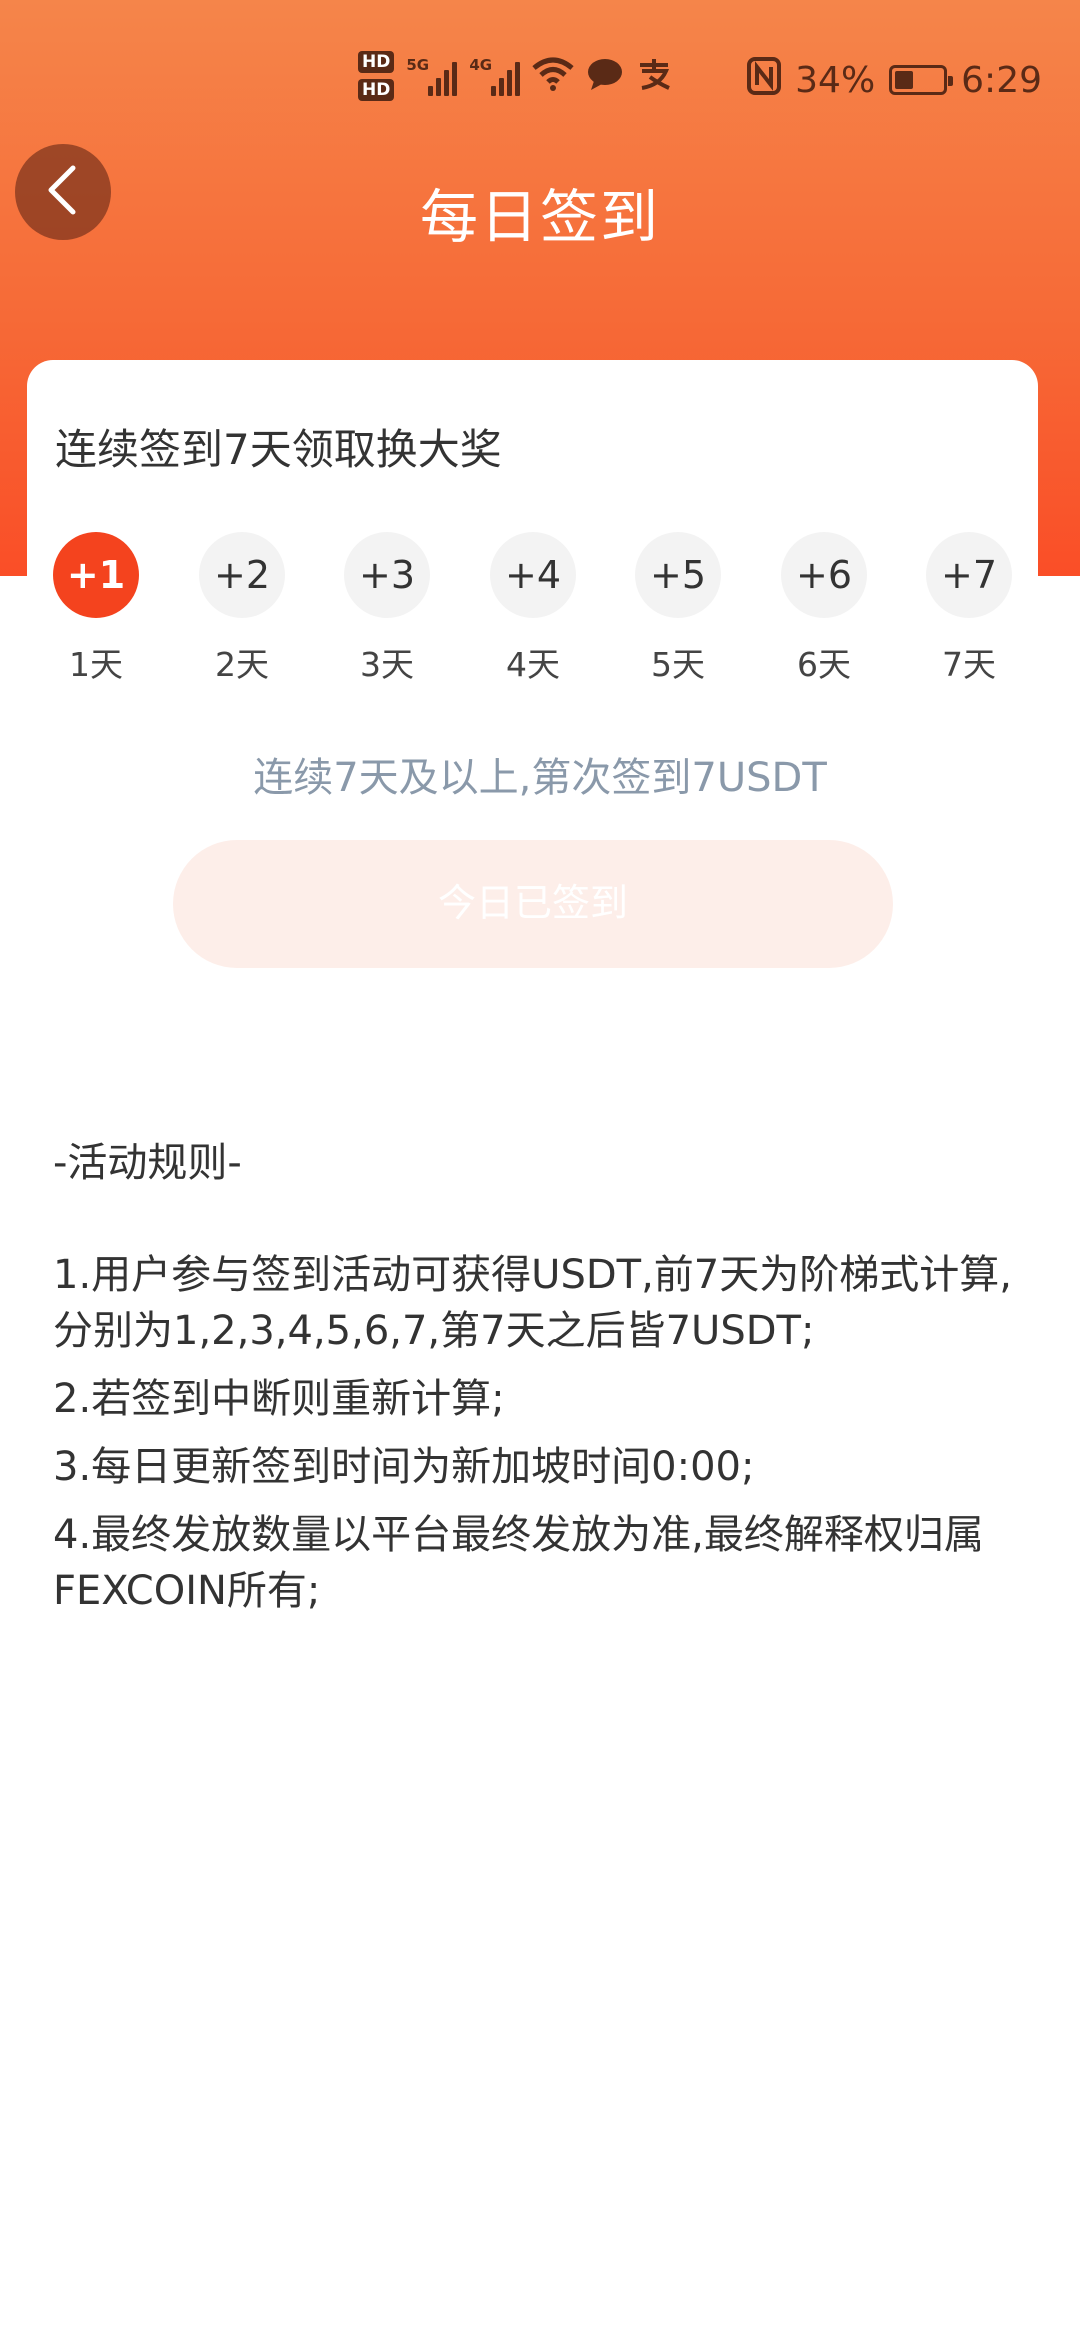 This screenshot has width=1080, height=2340. I want to click on day-item-5: +5 5天, so click(678, 612).